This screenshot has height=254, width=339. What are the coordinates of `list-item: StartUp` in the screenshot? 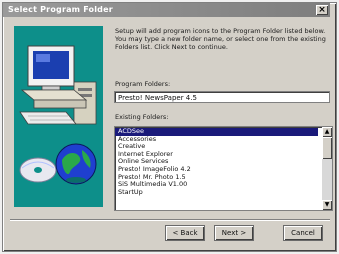 It's located at (216, 192).